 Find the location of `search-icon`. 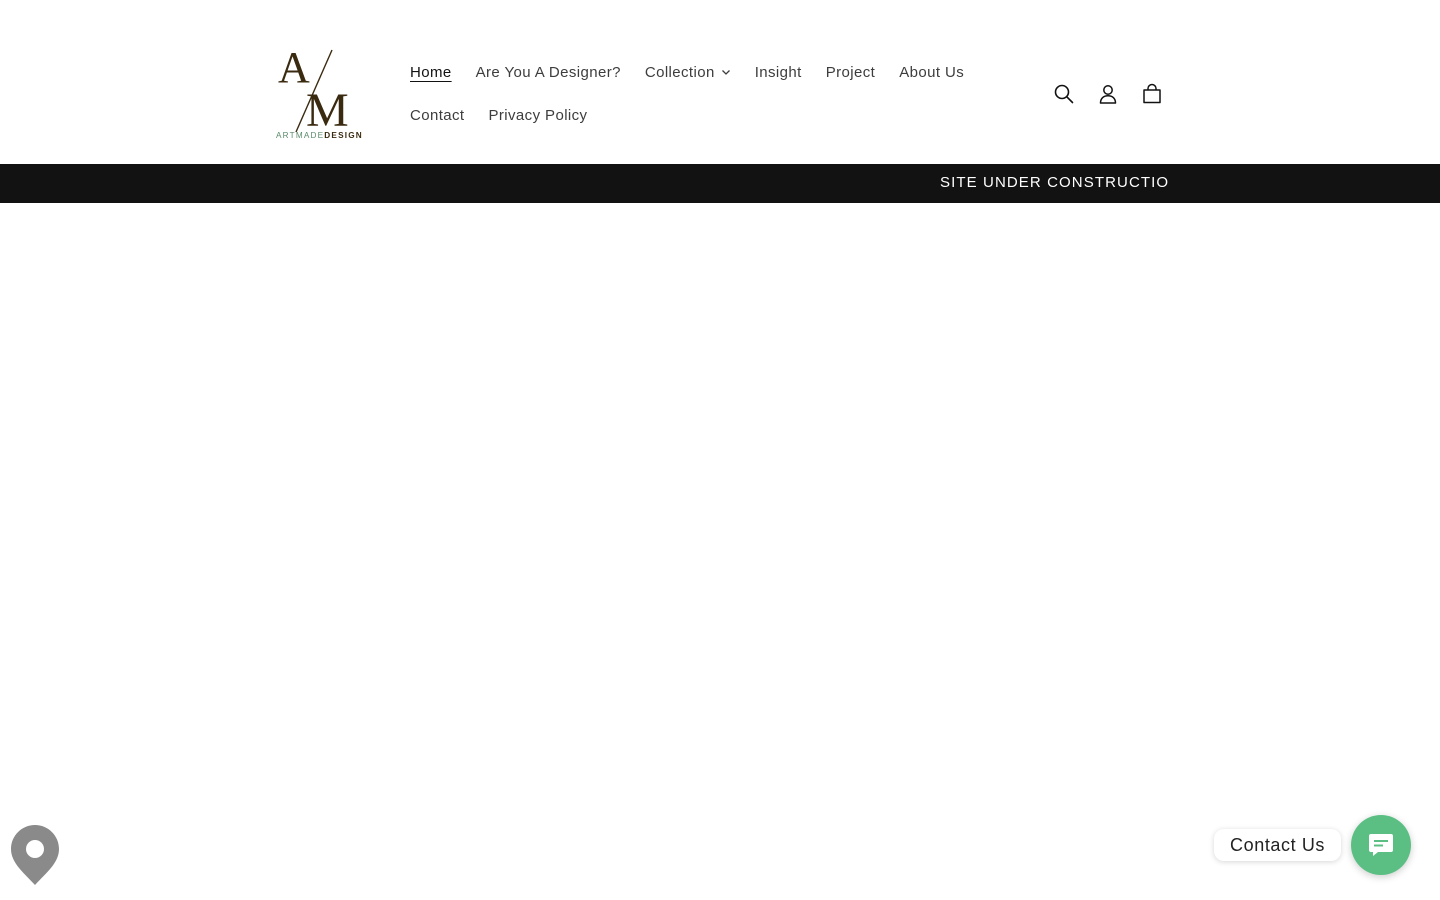

search-icon is located at coordinates (1064, 94).